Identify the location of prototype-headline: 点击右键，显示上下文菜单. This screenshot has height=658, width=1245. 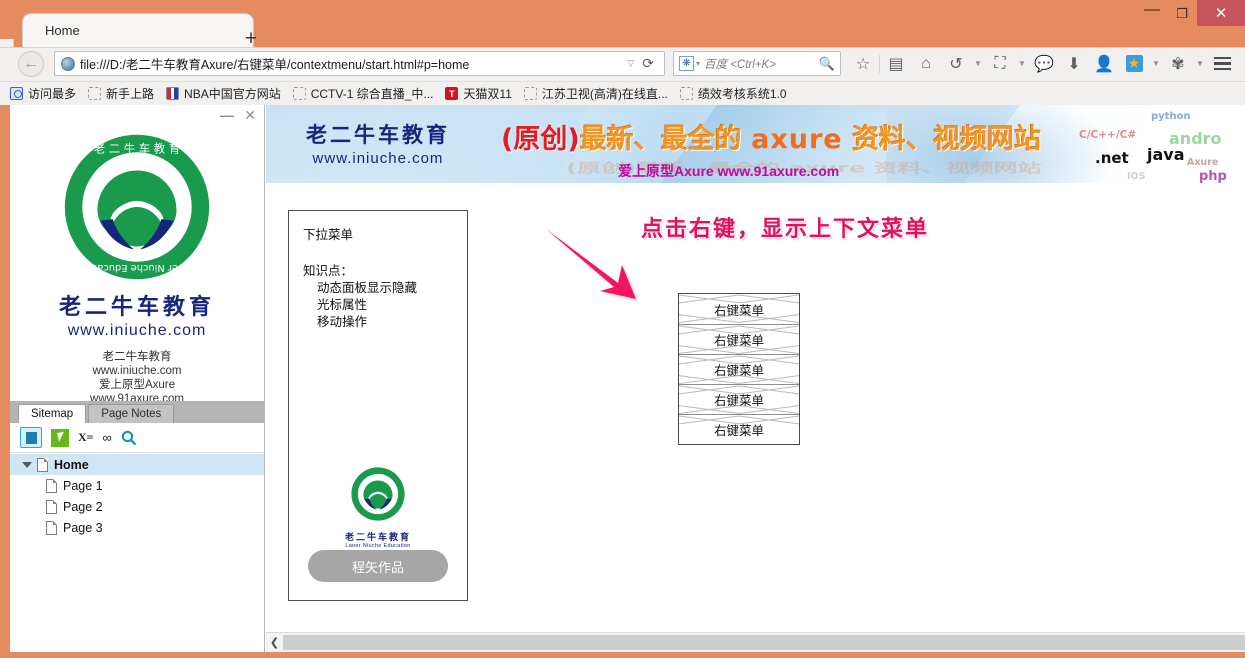
(785, 229).